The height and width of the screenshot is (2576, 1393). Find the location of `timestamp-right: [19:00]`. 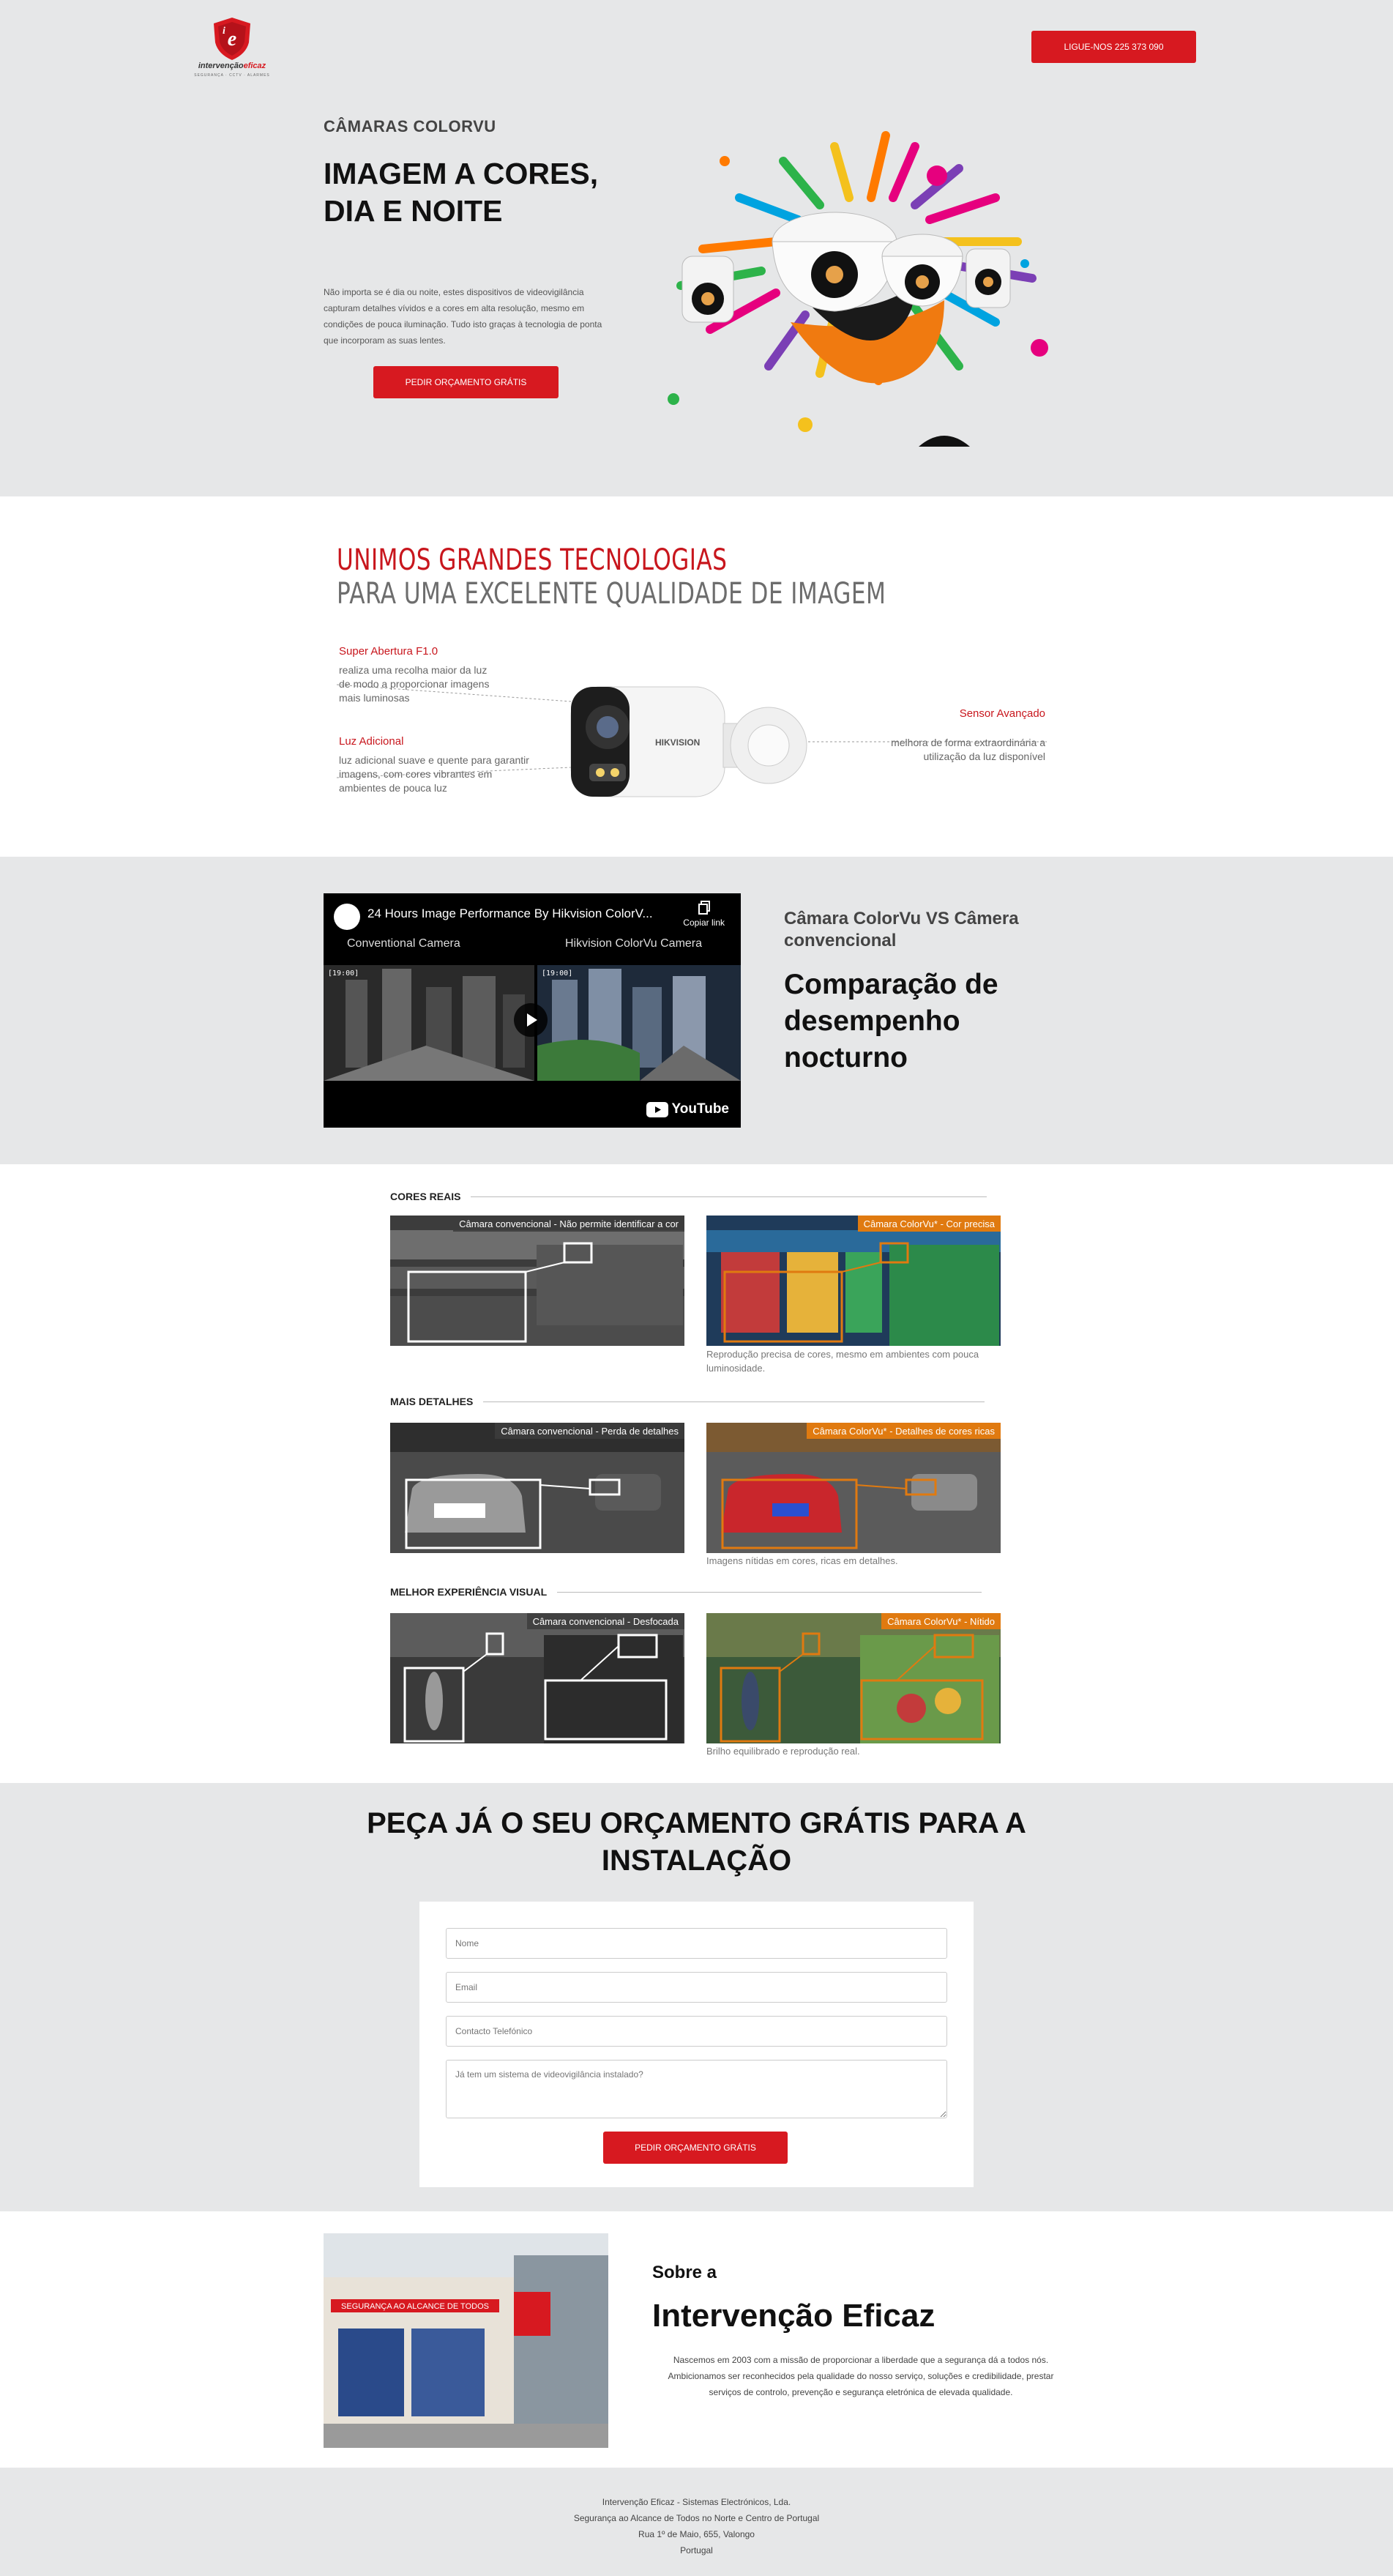

timestamp-right: [19:00] is located at coordinates (557, 973).